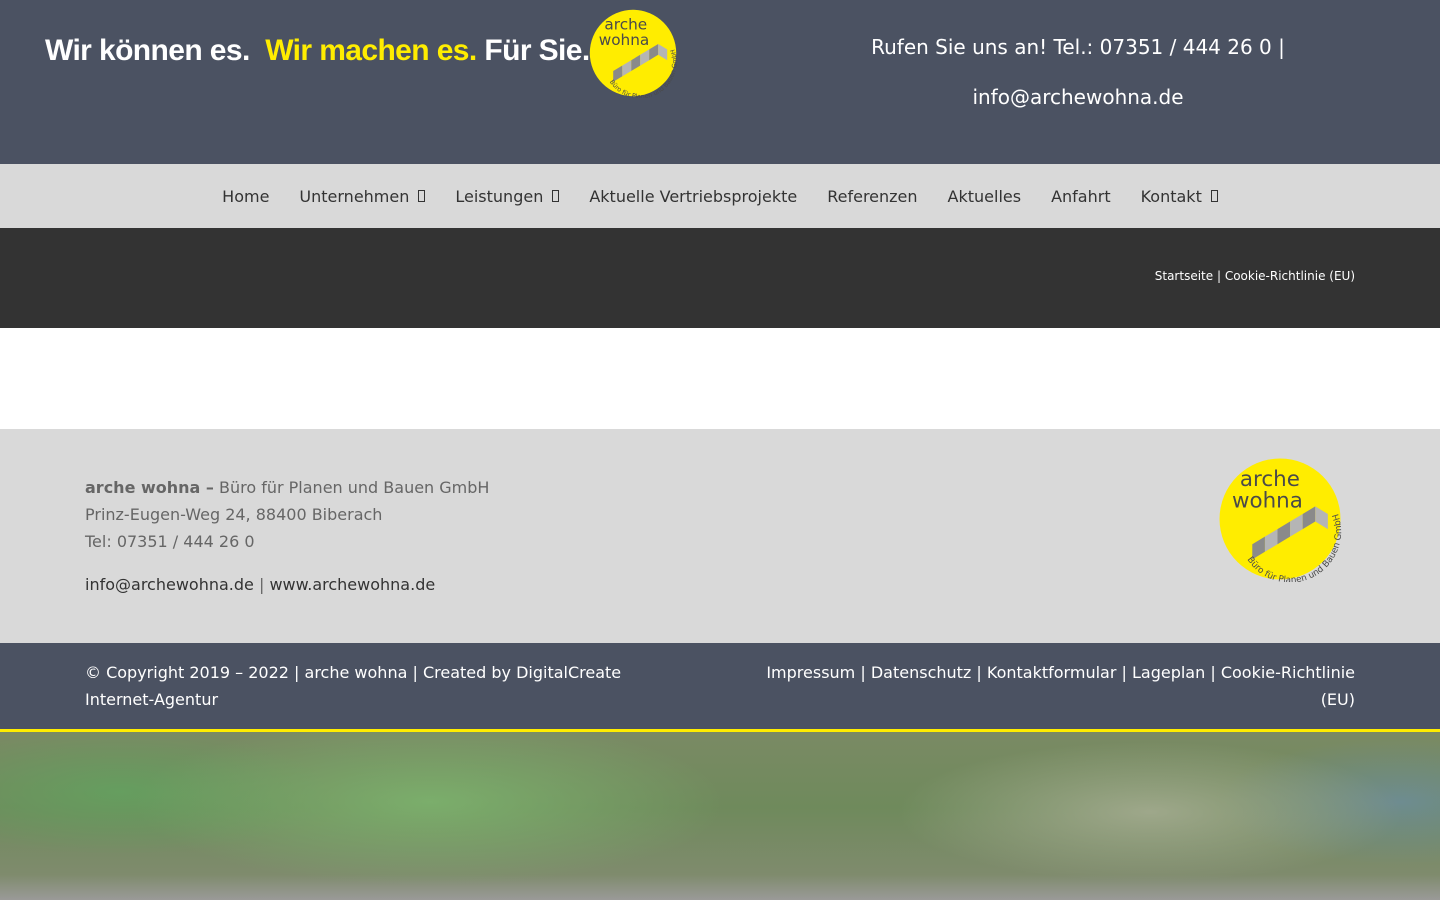  I want to click on breadcrumb-current: Cookie-Richtlinie (EU), so click(1289, 276).